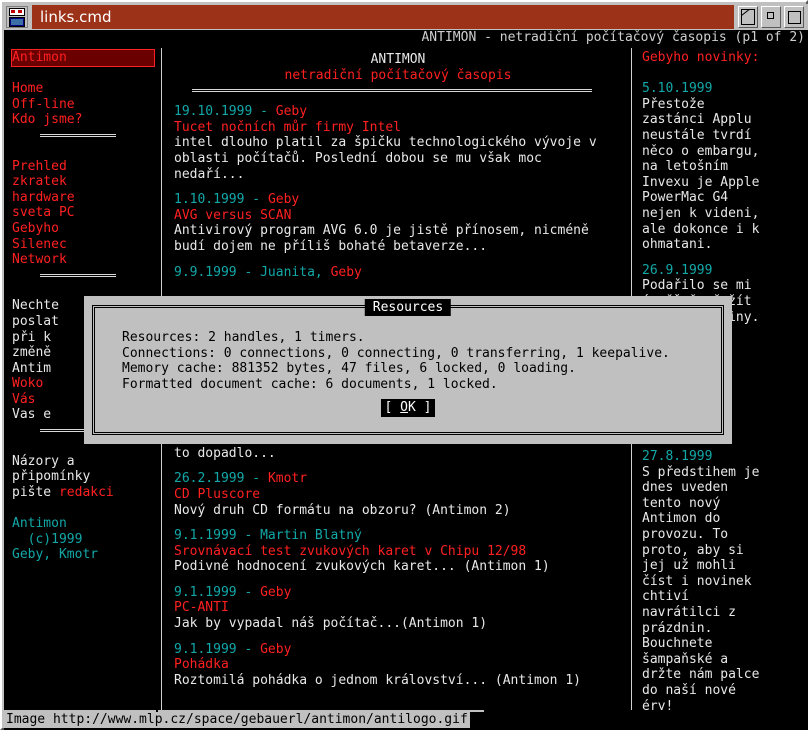  I want to click on links-app-icon, so click(17, 17).